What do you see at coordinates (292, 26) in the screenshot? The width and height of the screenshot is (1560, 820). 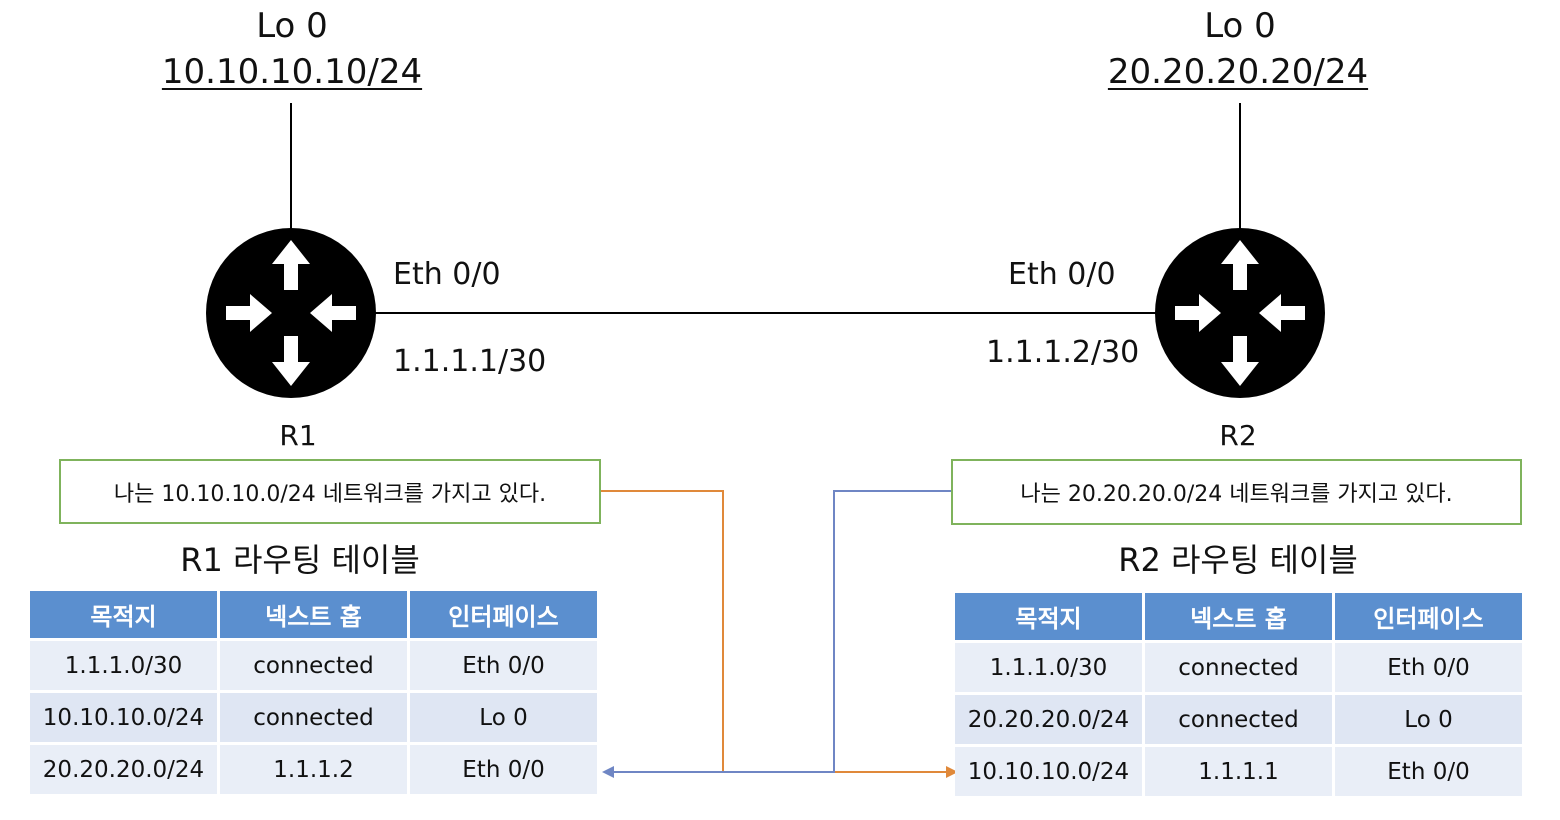 I see `r1-loopback-label: Lo 0` at bounding box center [292, 26].